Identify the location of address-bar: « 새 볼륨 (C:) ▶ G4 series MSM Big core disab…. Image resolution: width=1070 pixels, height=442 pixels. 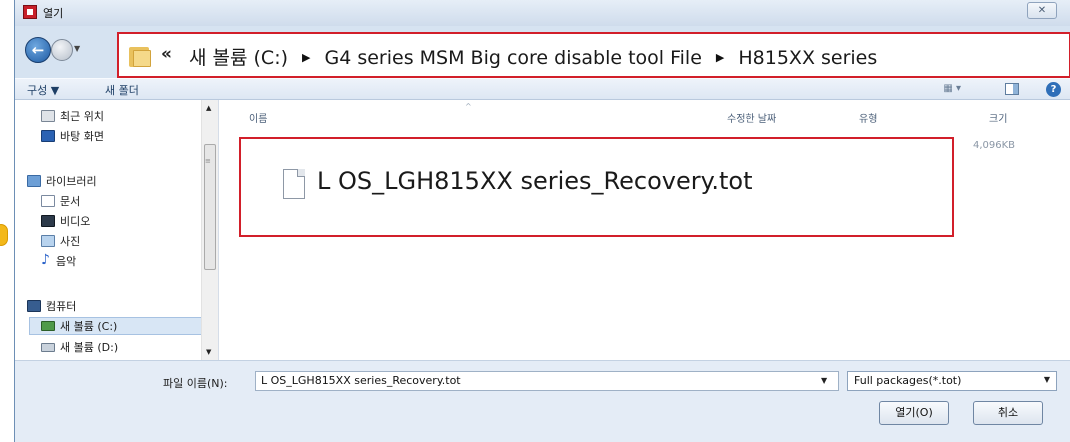
(593, 55).